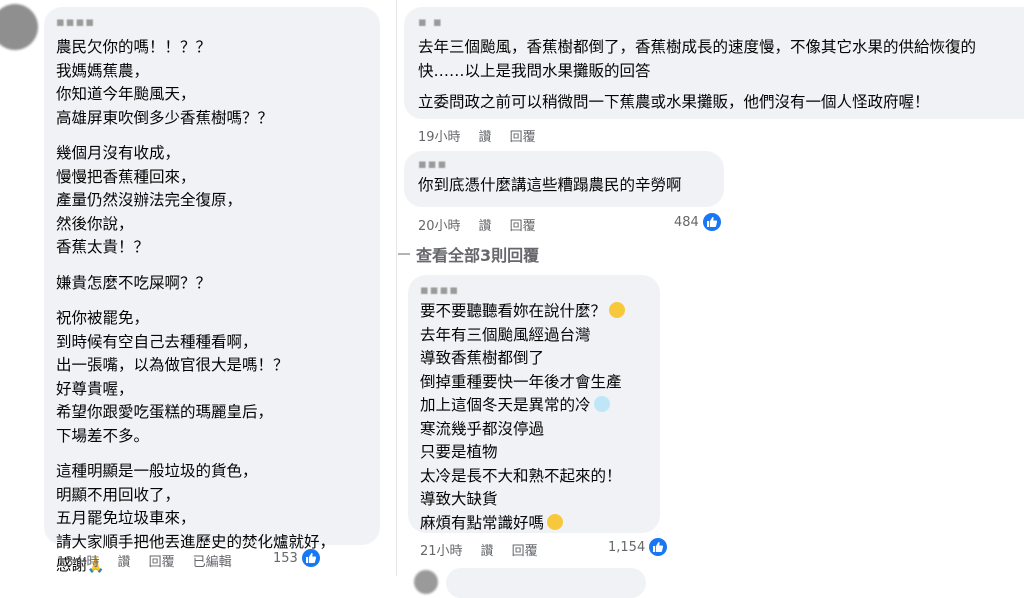 The height and width of the screenshot is (598, 1024). Describe the element at coordinates (157, 341) in the screenshot. I see `comment-text: 到時候有空自己去種種看啊，` at that location.